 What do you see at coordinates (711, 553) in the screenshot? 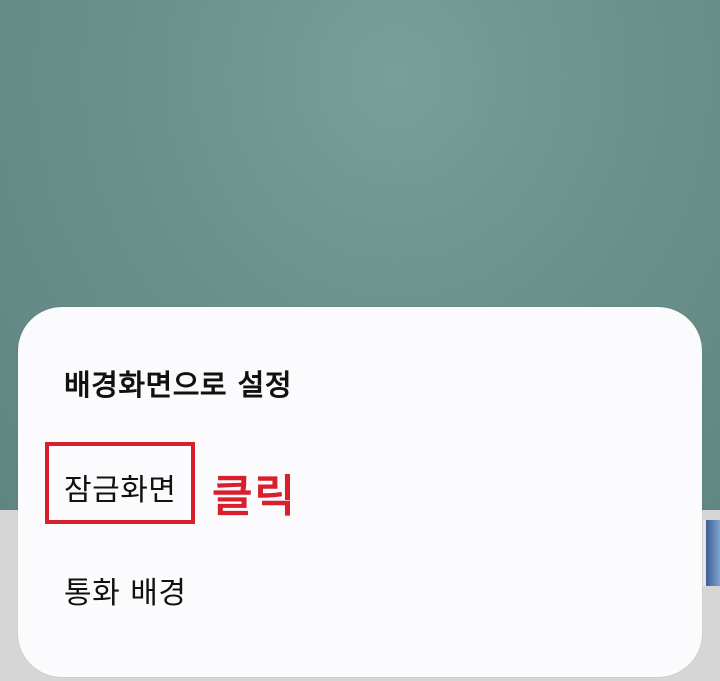
I see `thumbnail-edge` at bounding box center [711, 553].